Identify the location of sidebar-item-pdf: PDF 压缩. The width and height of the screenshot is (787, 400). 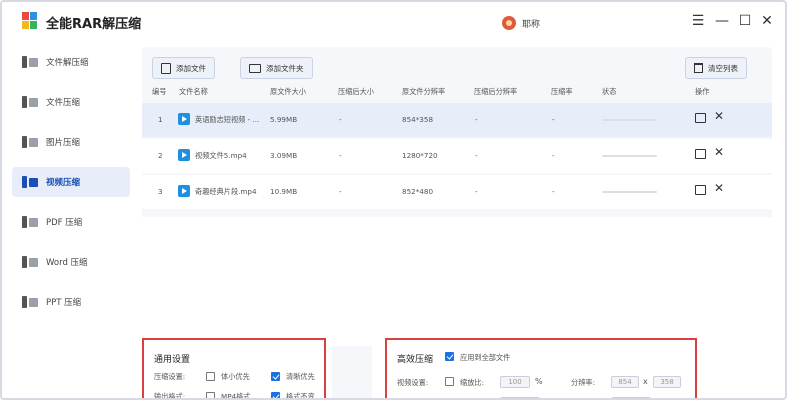
(71, 222).